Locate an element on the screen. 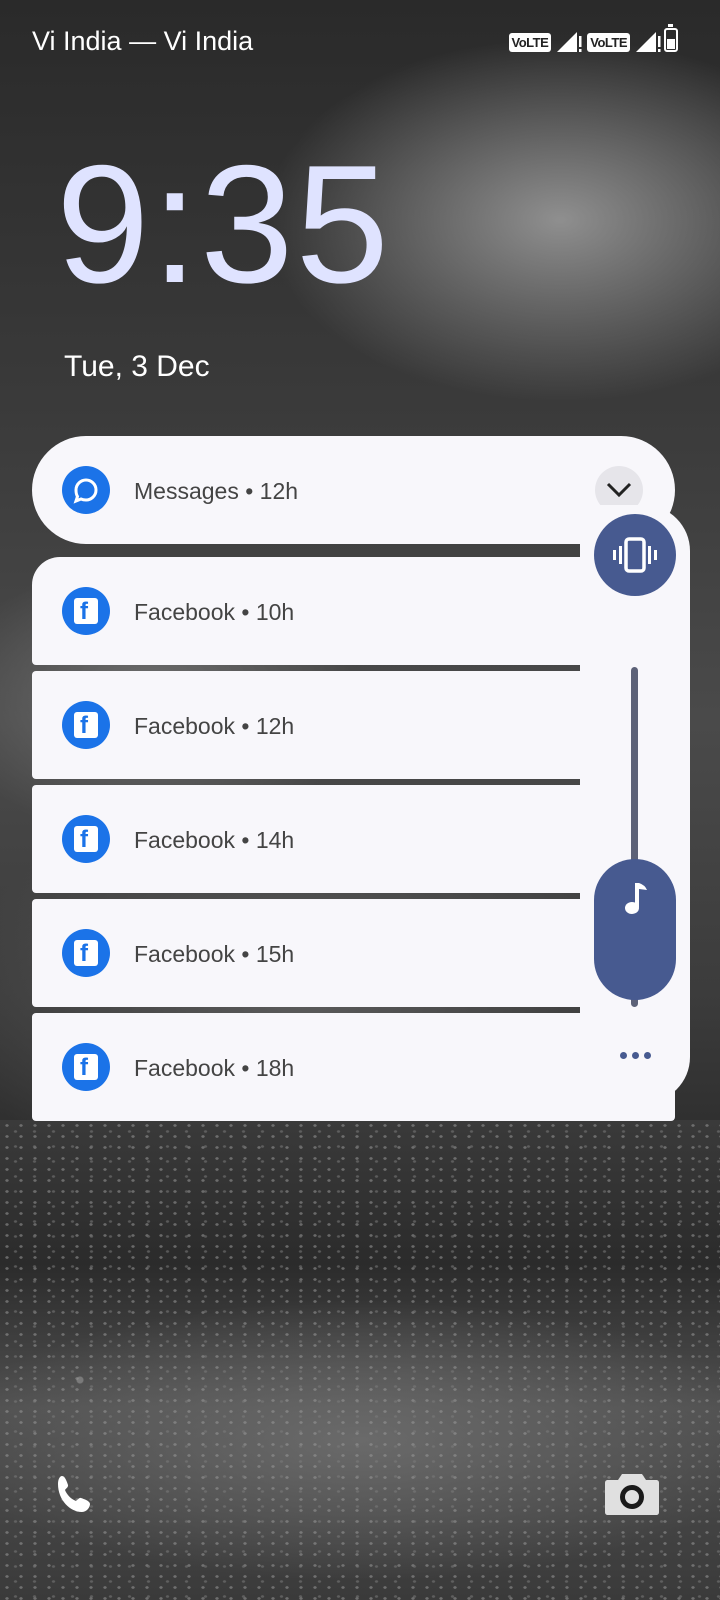 The height and width of the screenshot is (1600, 720). messages-icon is located at coordinates (86, 490).